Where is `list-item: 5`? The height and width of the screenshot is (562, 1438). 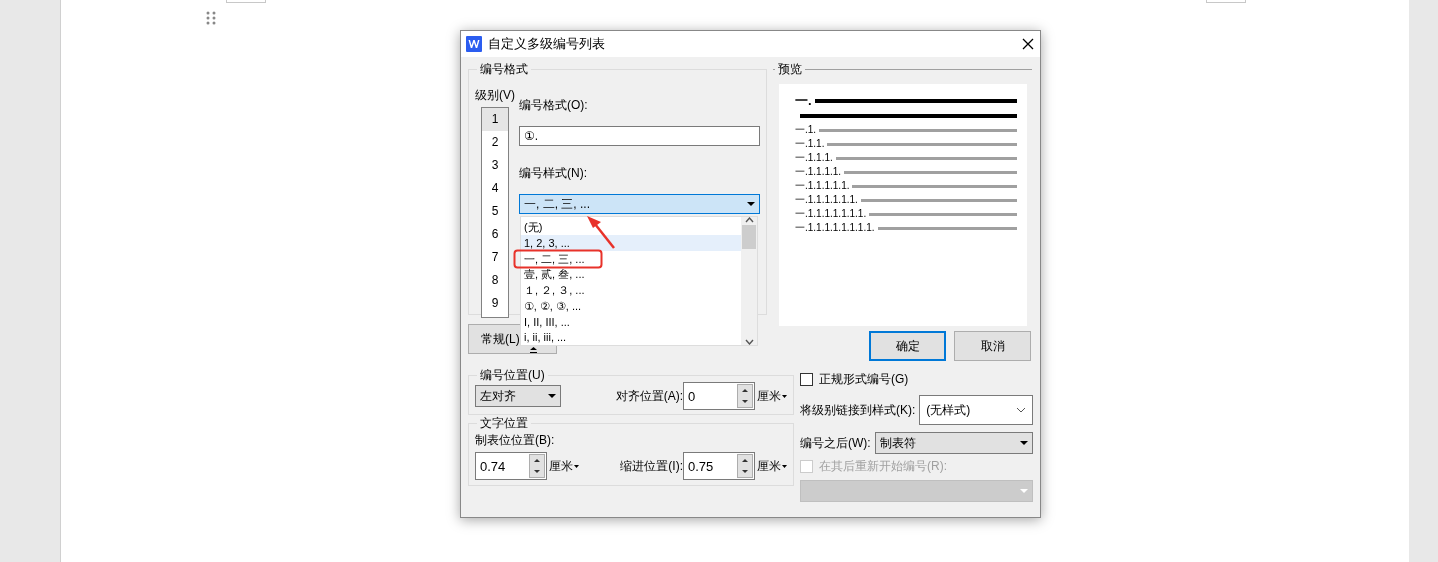 list-item: 5 is located at coordinates (495, 211).